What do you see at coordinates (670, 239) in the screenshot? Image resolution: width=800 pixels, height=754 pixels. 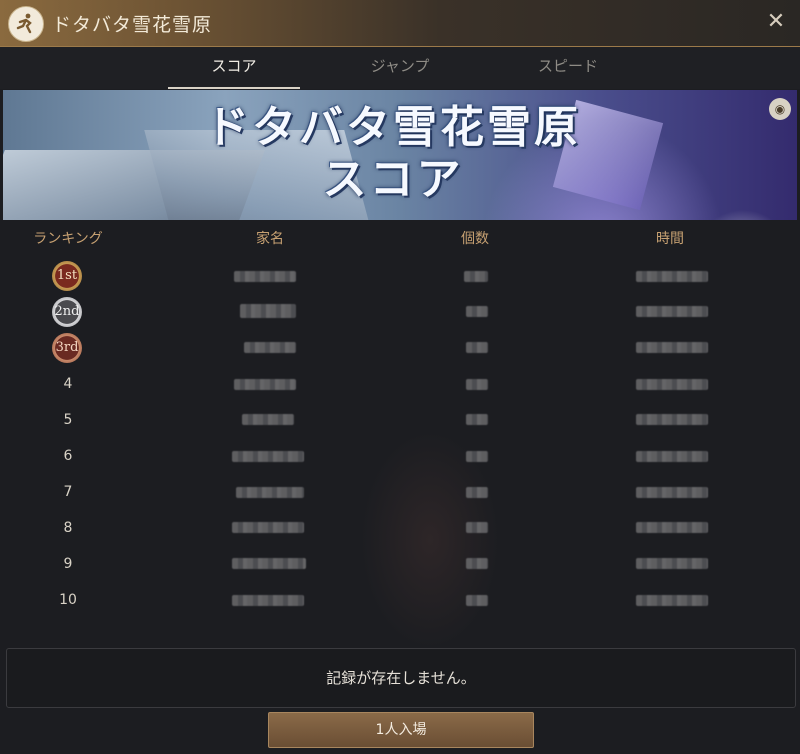 I see `header-time: 時間` at bounding box center [670, 239].